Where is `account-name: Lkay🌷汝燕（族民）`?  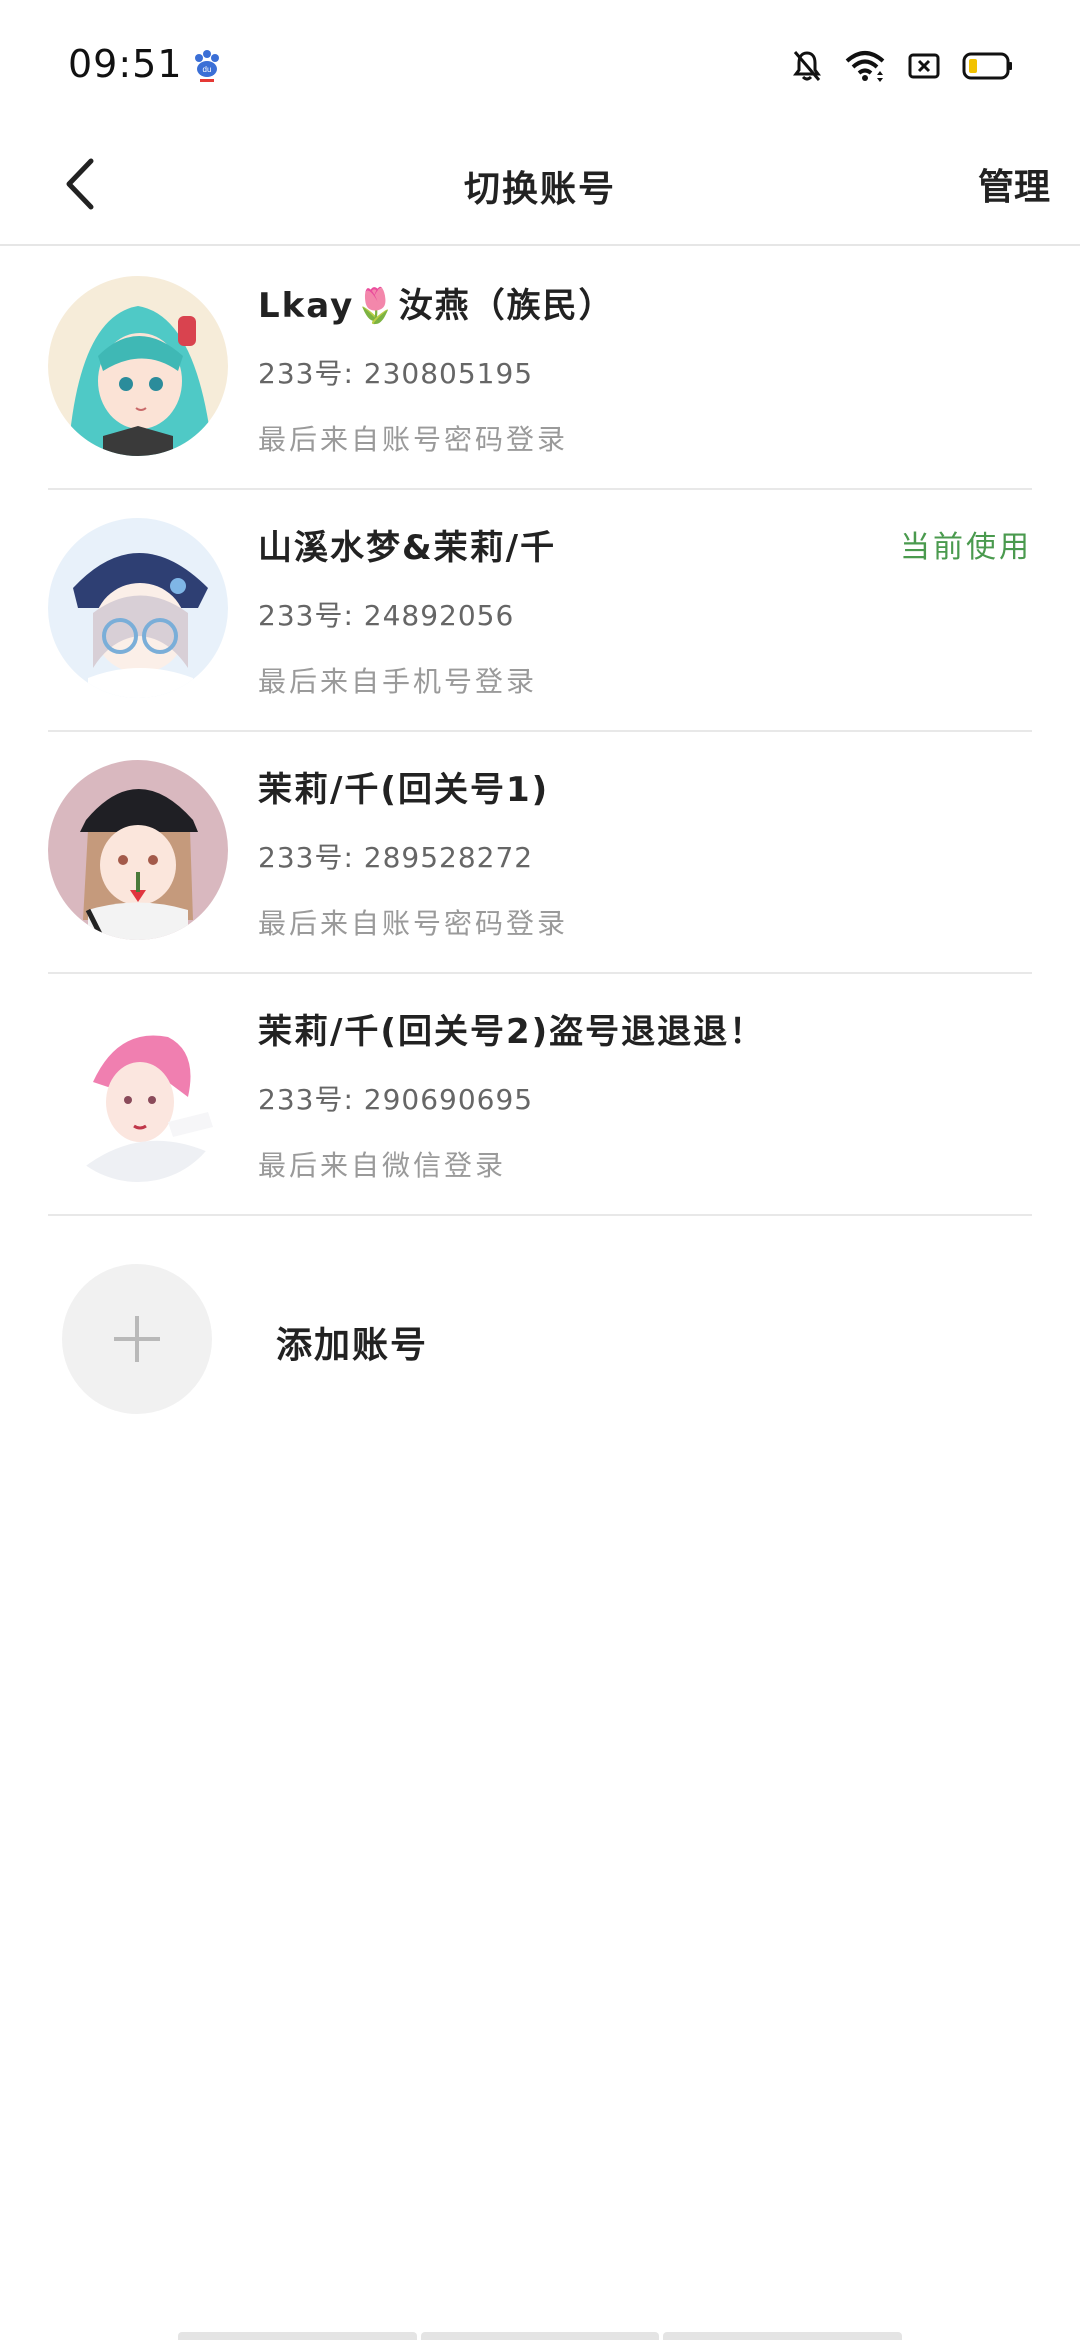 account-name: Lkay🌷汝燕（族民） is located at coordinates (436, 306).